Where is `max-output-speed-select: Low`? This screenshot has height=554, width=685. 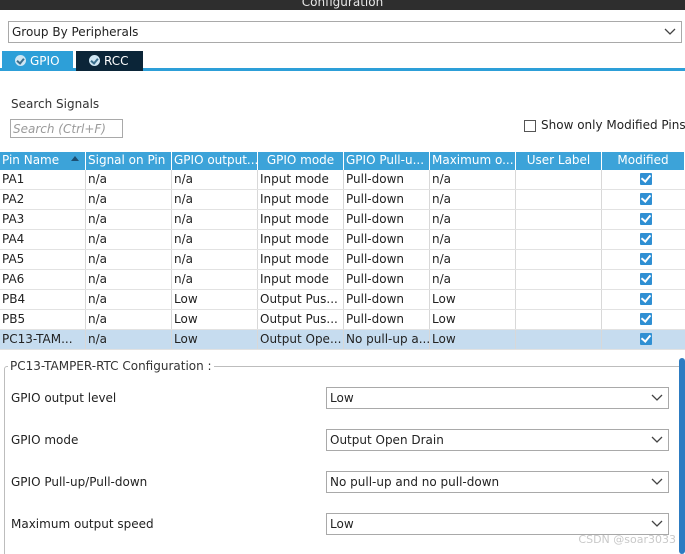
max-output-speed-select: Low is located at coordinates (497, 524).